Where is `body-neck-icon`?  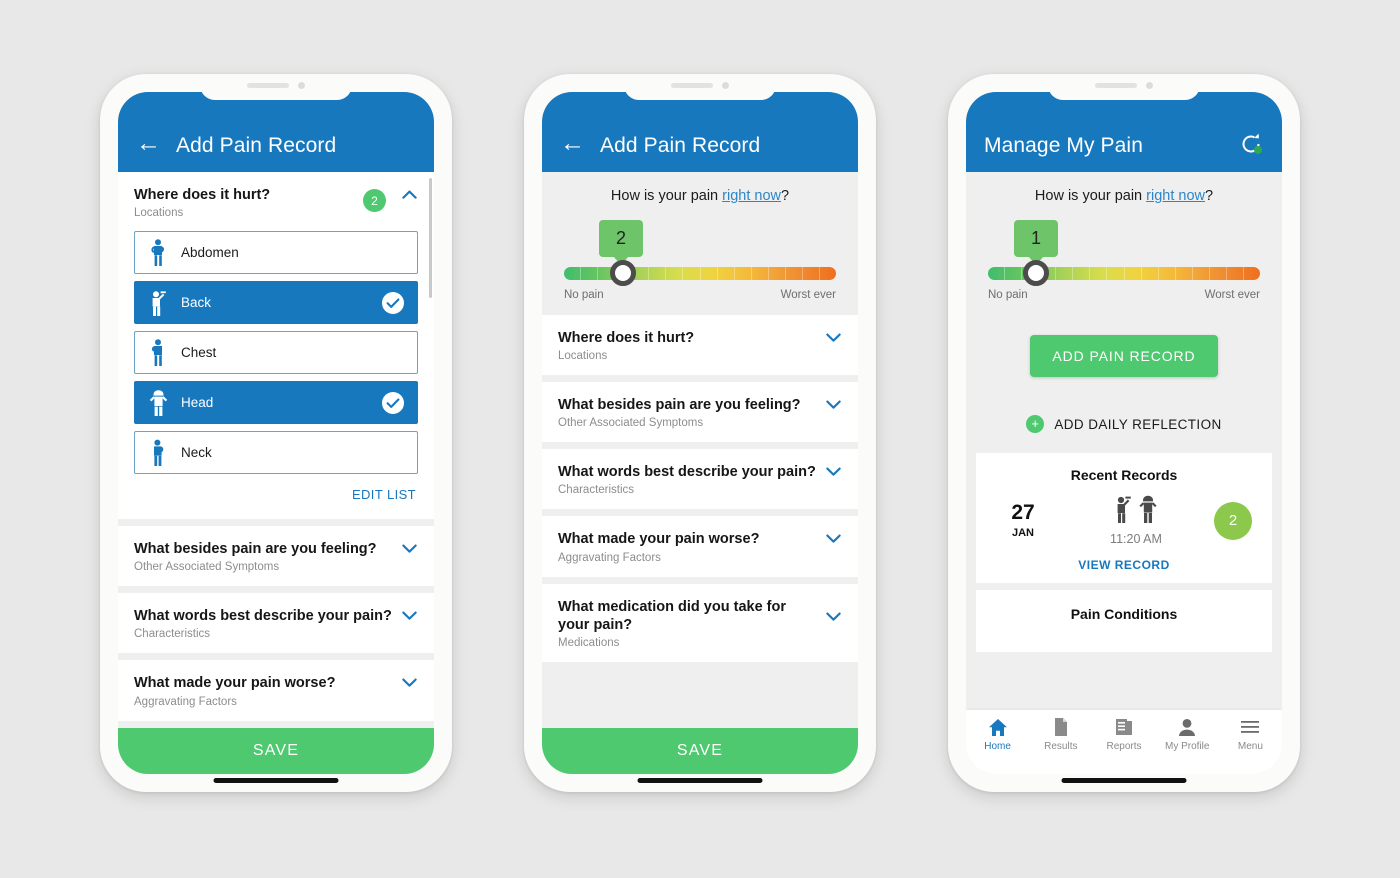 body-neck-icon is located at coordinates (158, 453).